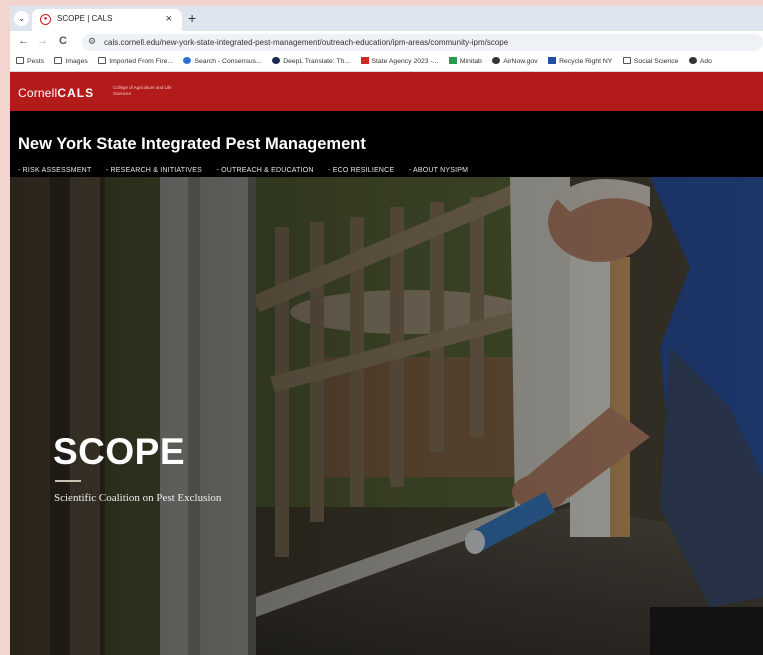 The image size is (763, 655). I want to click on reload-button: C, so click(63, 41).